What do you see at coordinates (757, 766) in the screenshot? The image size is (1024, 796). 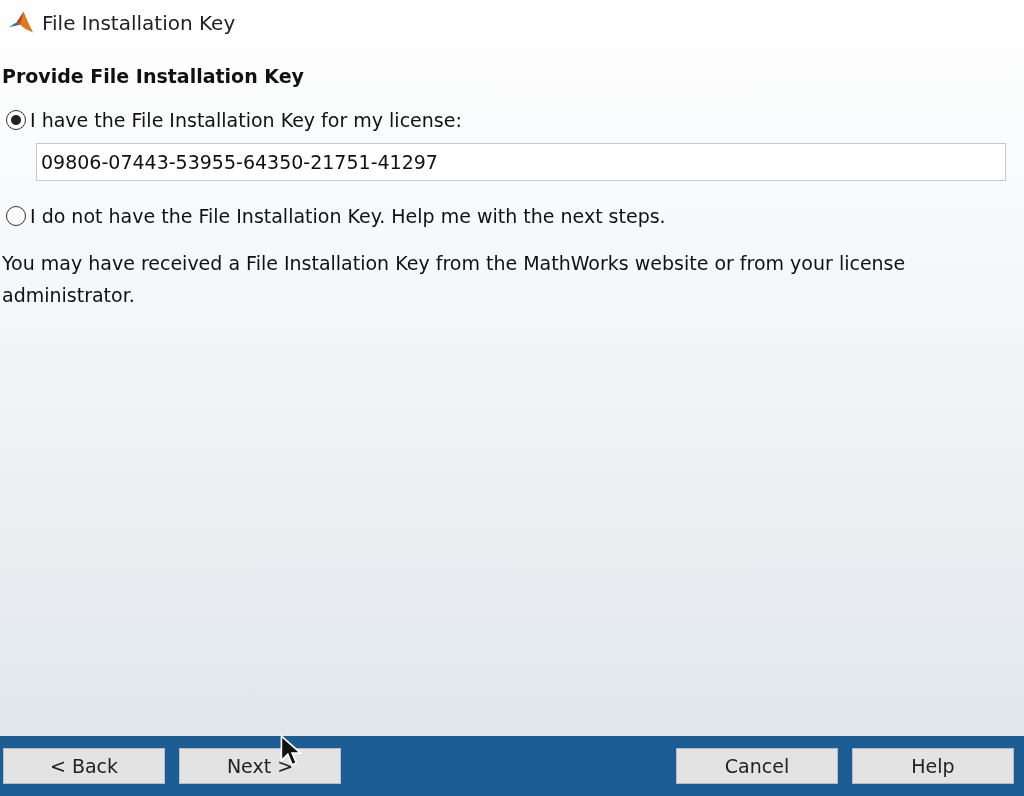 I see `cancel-button: Cancel` at bounding box center [757, 766].